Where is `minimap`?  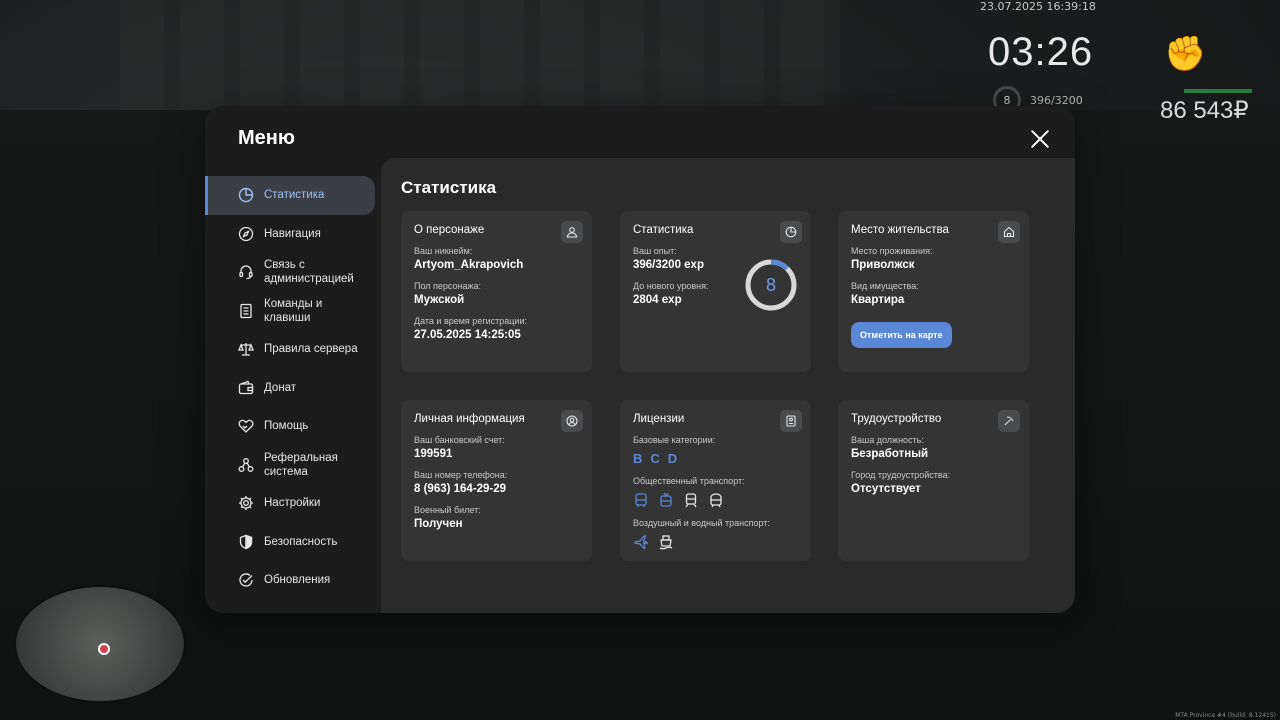 minimap is located at coordinates (100, 644).